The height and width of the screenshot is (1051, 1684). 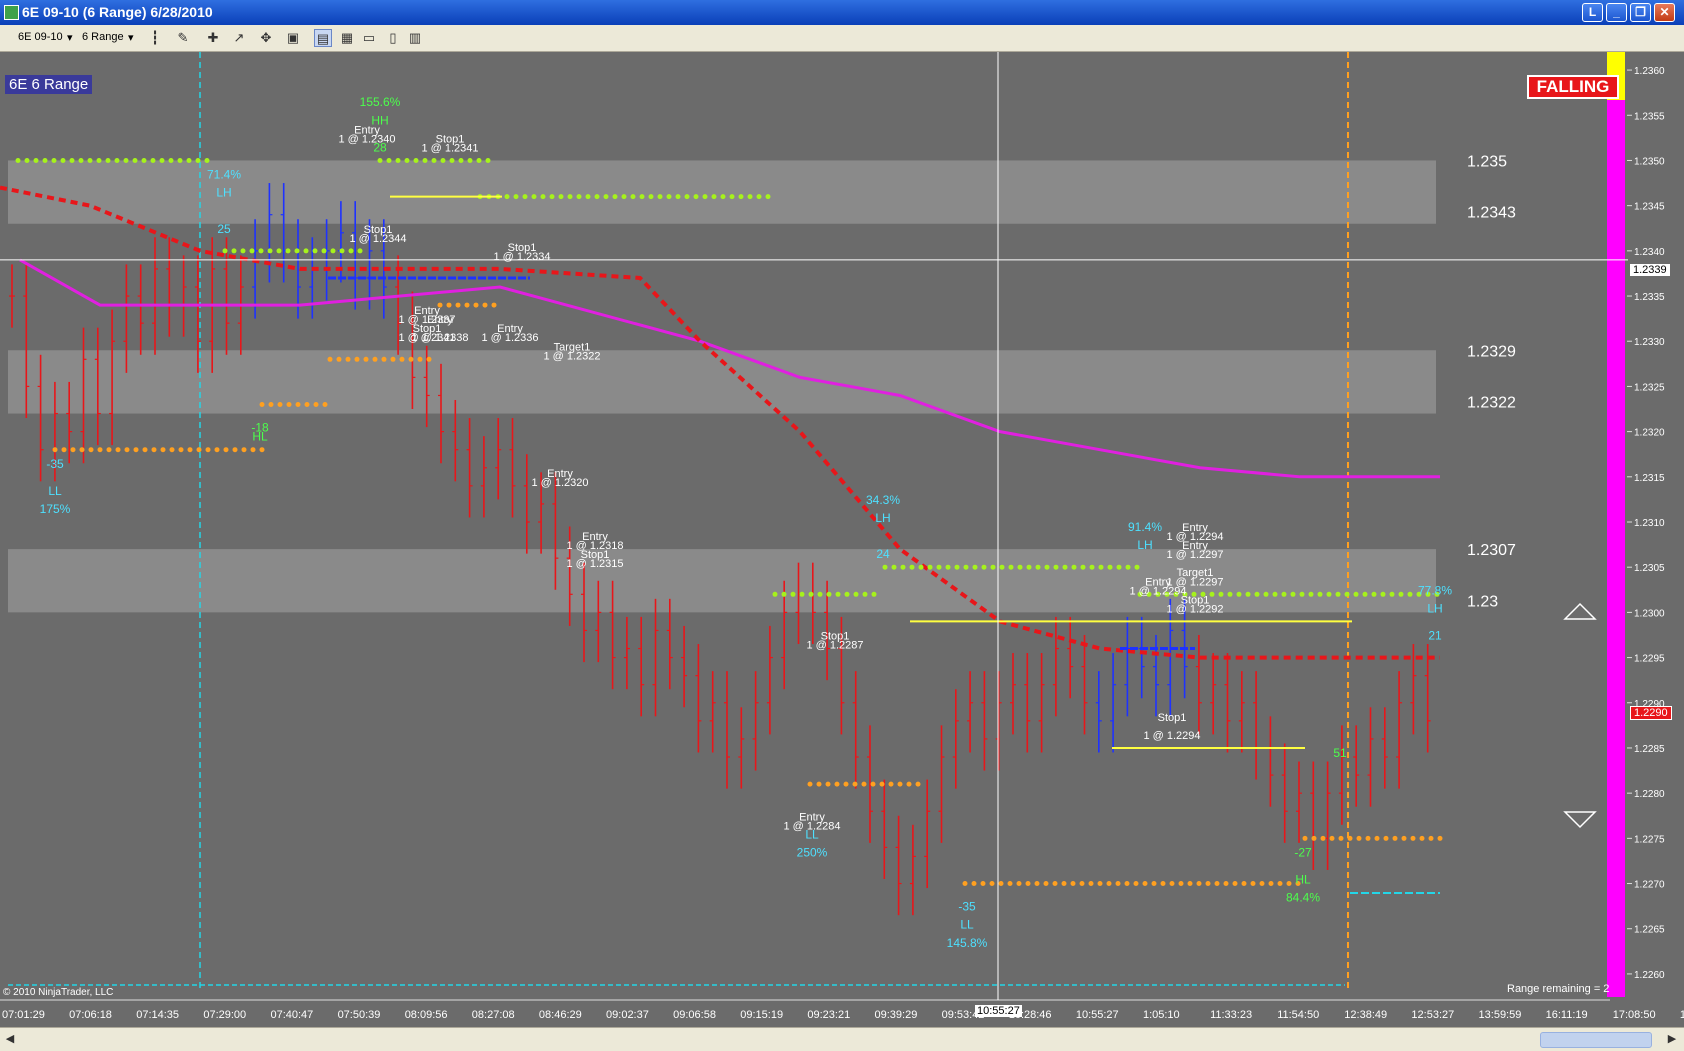 I want to click on y-tick-label: 1.2260, so click(x=1649, y=975).